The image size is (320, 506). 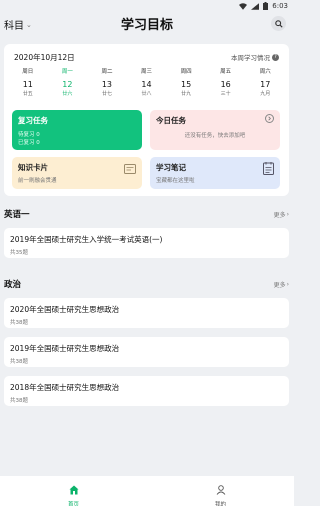 I want to click on current-date: 2020年10月12日, so click(x=44, y=57).